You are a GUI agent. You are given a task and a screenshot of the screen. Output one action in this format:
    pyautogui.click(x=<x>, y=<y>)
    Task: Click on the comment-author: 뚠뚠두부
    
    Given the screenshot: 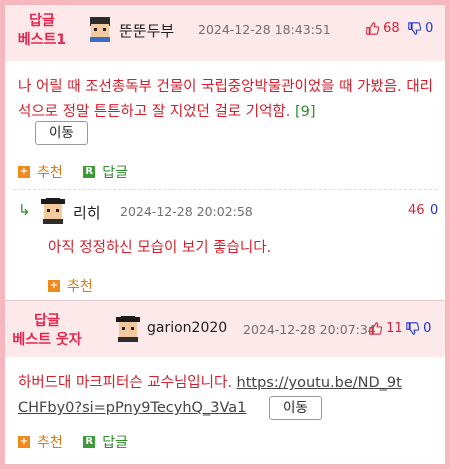 What is the action you would take?
    pyautogui.click(x=146, y=30)
    